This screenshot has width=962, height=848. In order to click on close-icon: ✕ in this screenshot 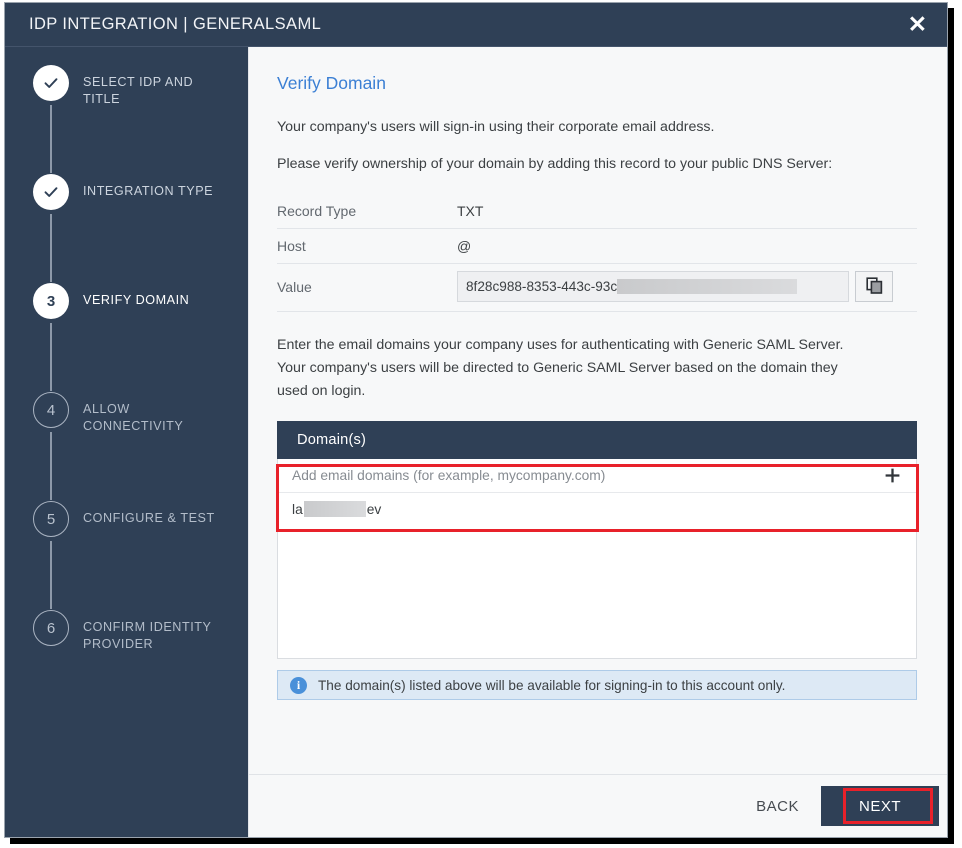, I will do `click(917, 24)`.